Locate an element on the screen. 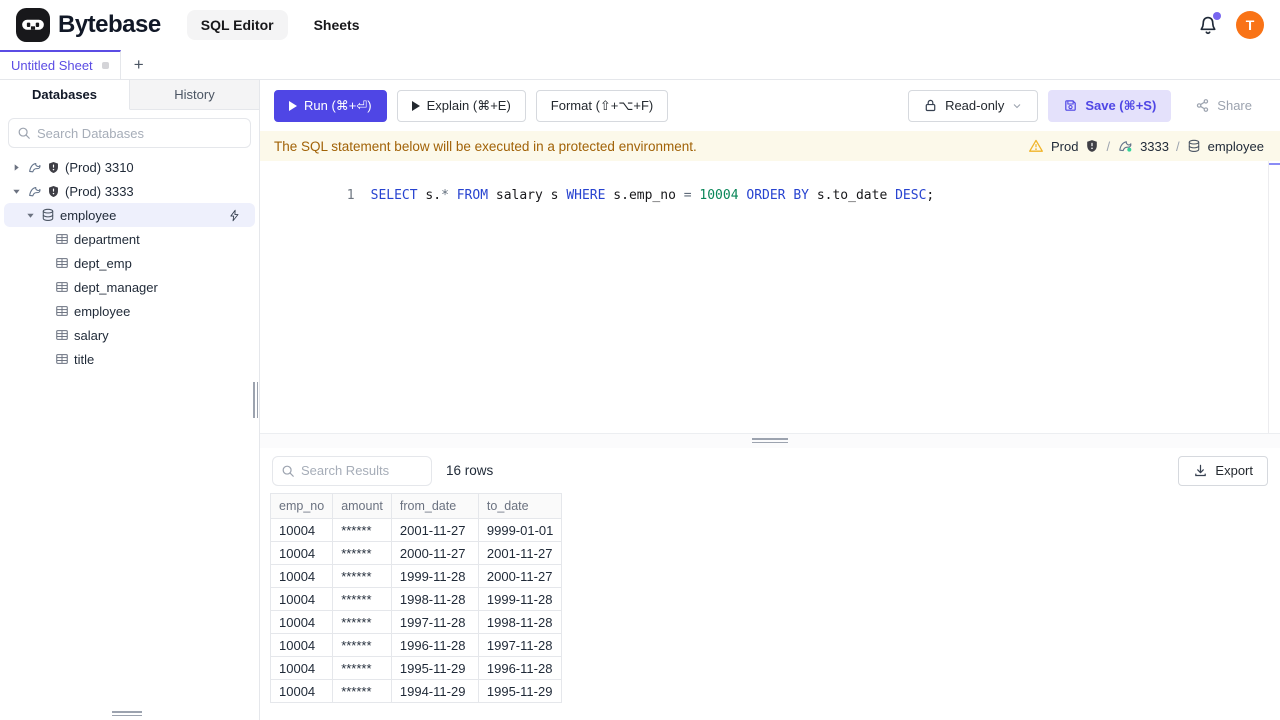  tree-item-title: title is located at coordinates (129, 359).